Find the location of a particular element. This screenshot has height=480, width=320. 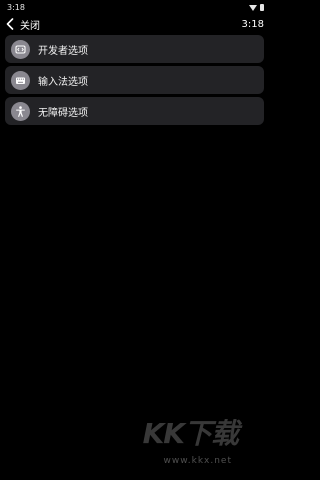

developer-options-icon is located at coordinates (20, 49).